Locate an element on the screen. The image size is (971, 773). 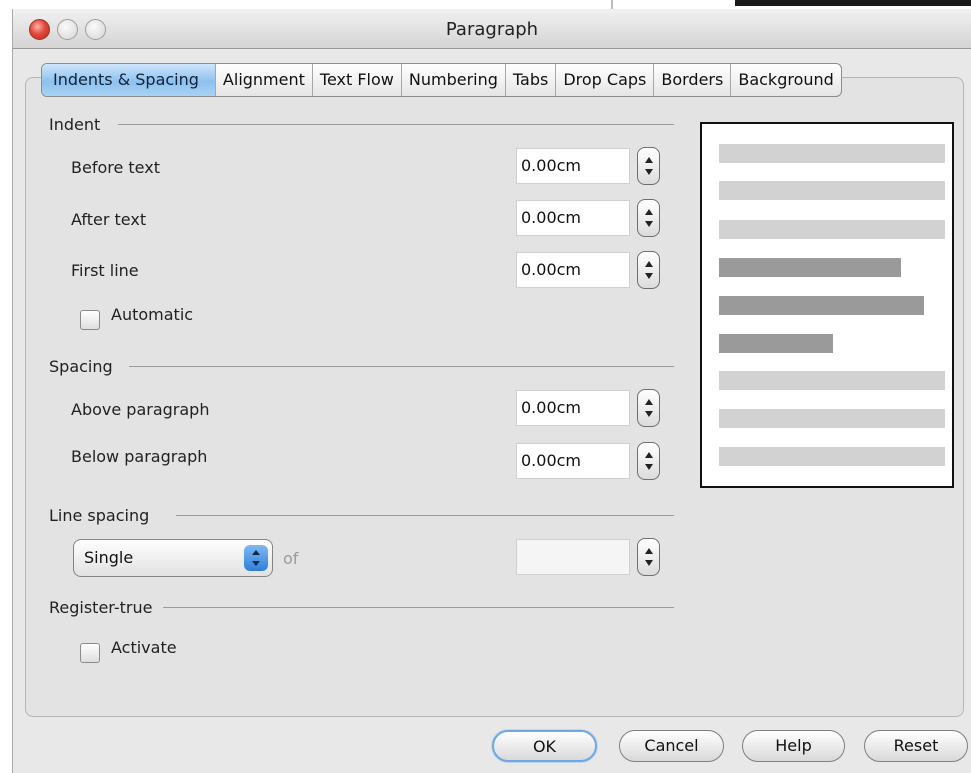
ok-button: OK is located at coordinates (544, 746).